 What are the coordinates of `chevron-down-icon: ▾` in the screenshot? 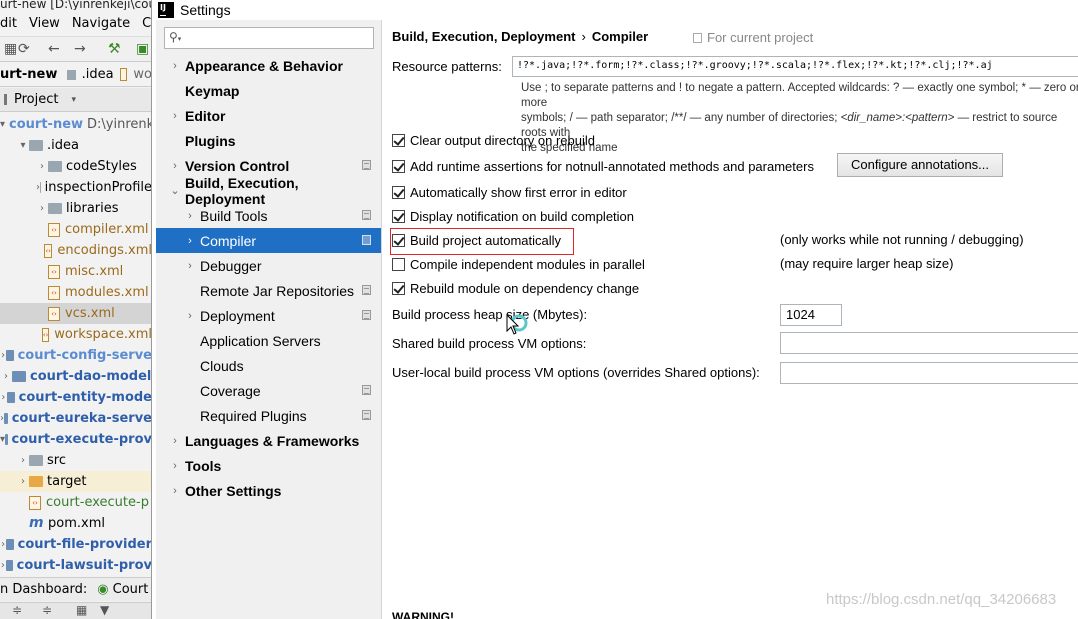 It's located at (73, 100).